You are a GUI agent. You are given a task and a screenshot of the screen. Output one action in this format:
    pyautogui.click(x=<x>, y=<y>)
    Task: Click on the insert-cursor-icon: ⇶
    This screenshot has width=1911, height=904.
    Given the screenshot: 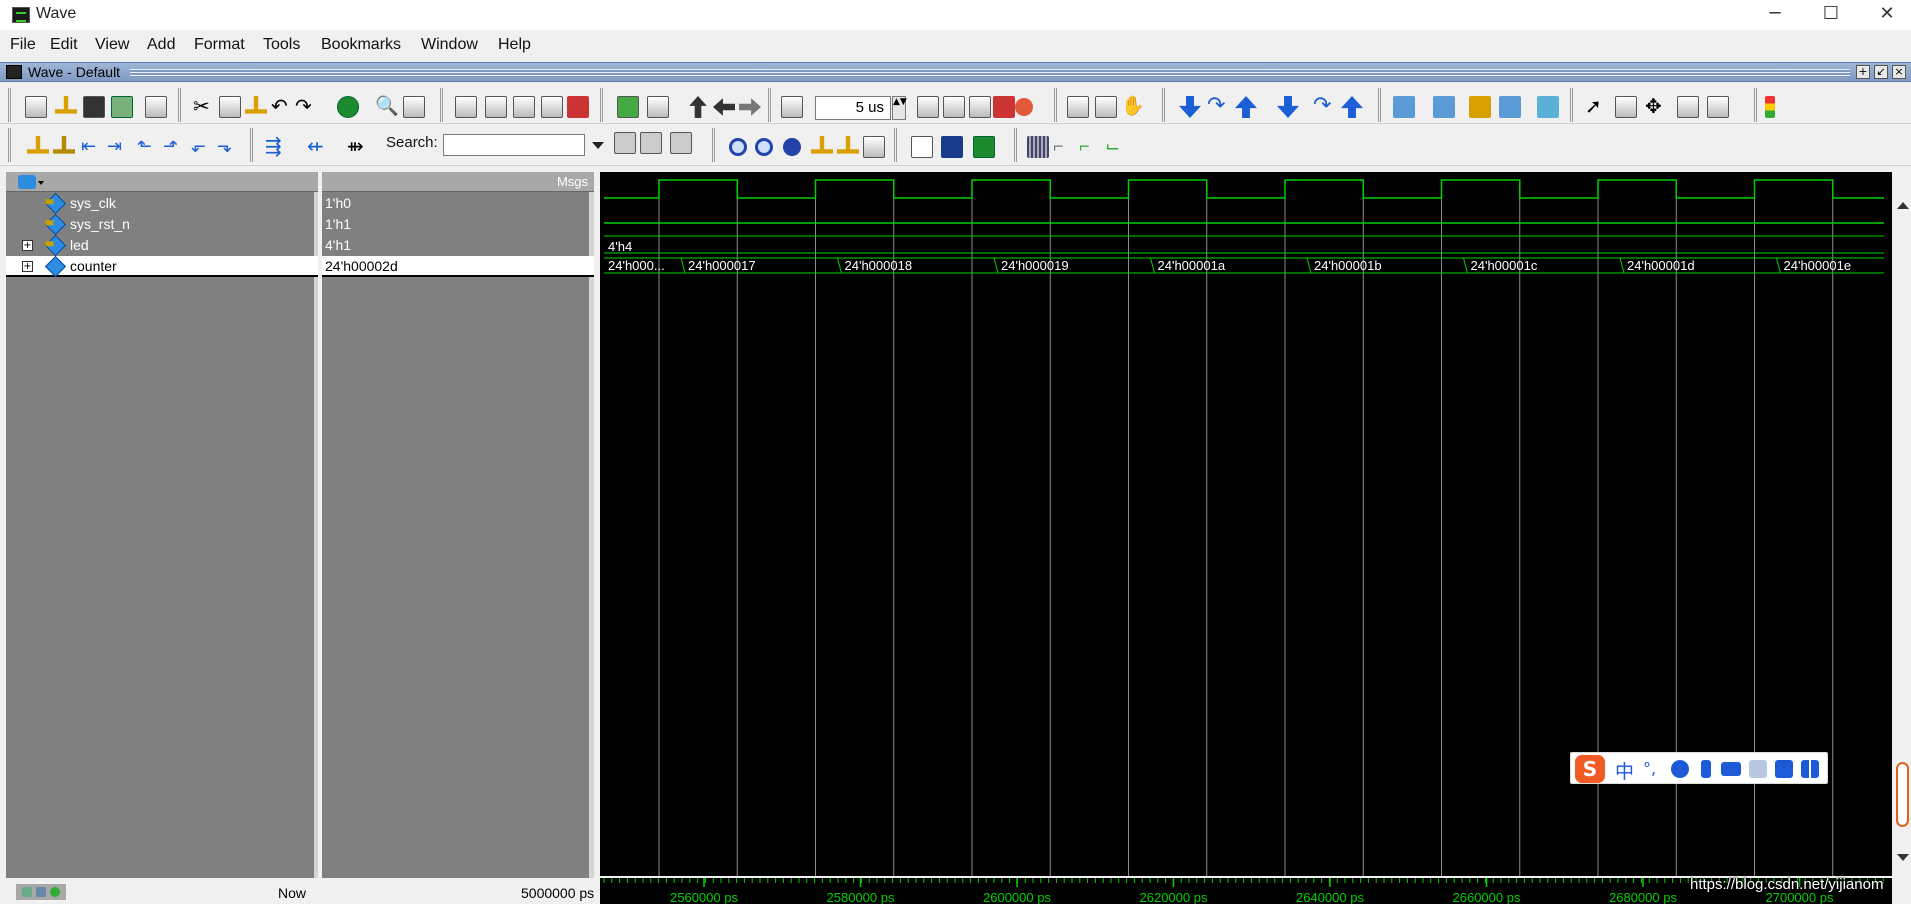 What is the action you would take?
    pyautogui.click(x=276, y=147)
    